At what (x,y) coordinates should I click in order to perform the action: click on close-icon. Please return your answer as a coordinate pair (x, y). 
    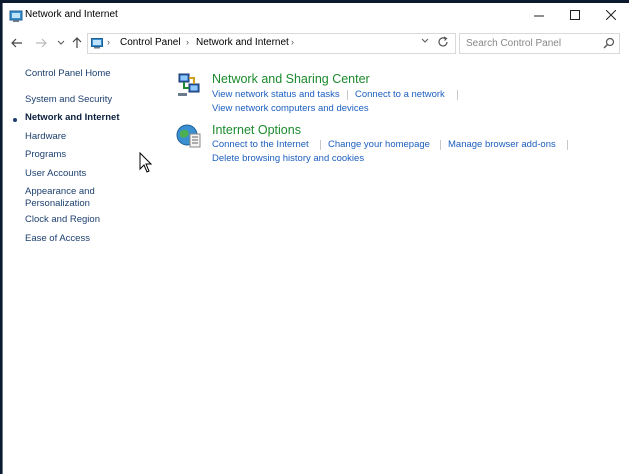
    Looking at the image, I should click on (611, 15).